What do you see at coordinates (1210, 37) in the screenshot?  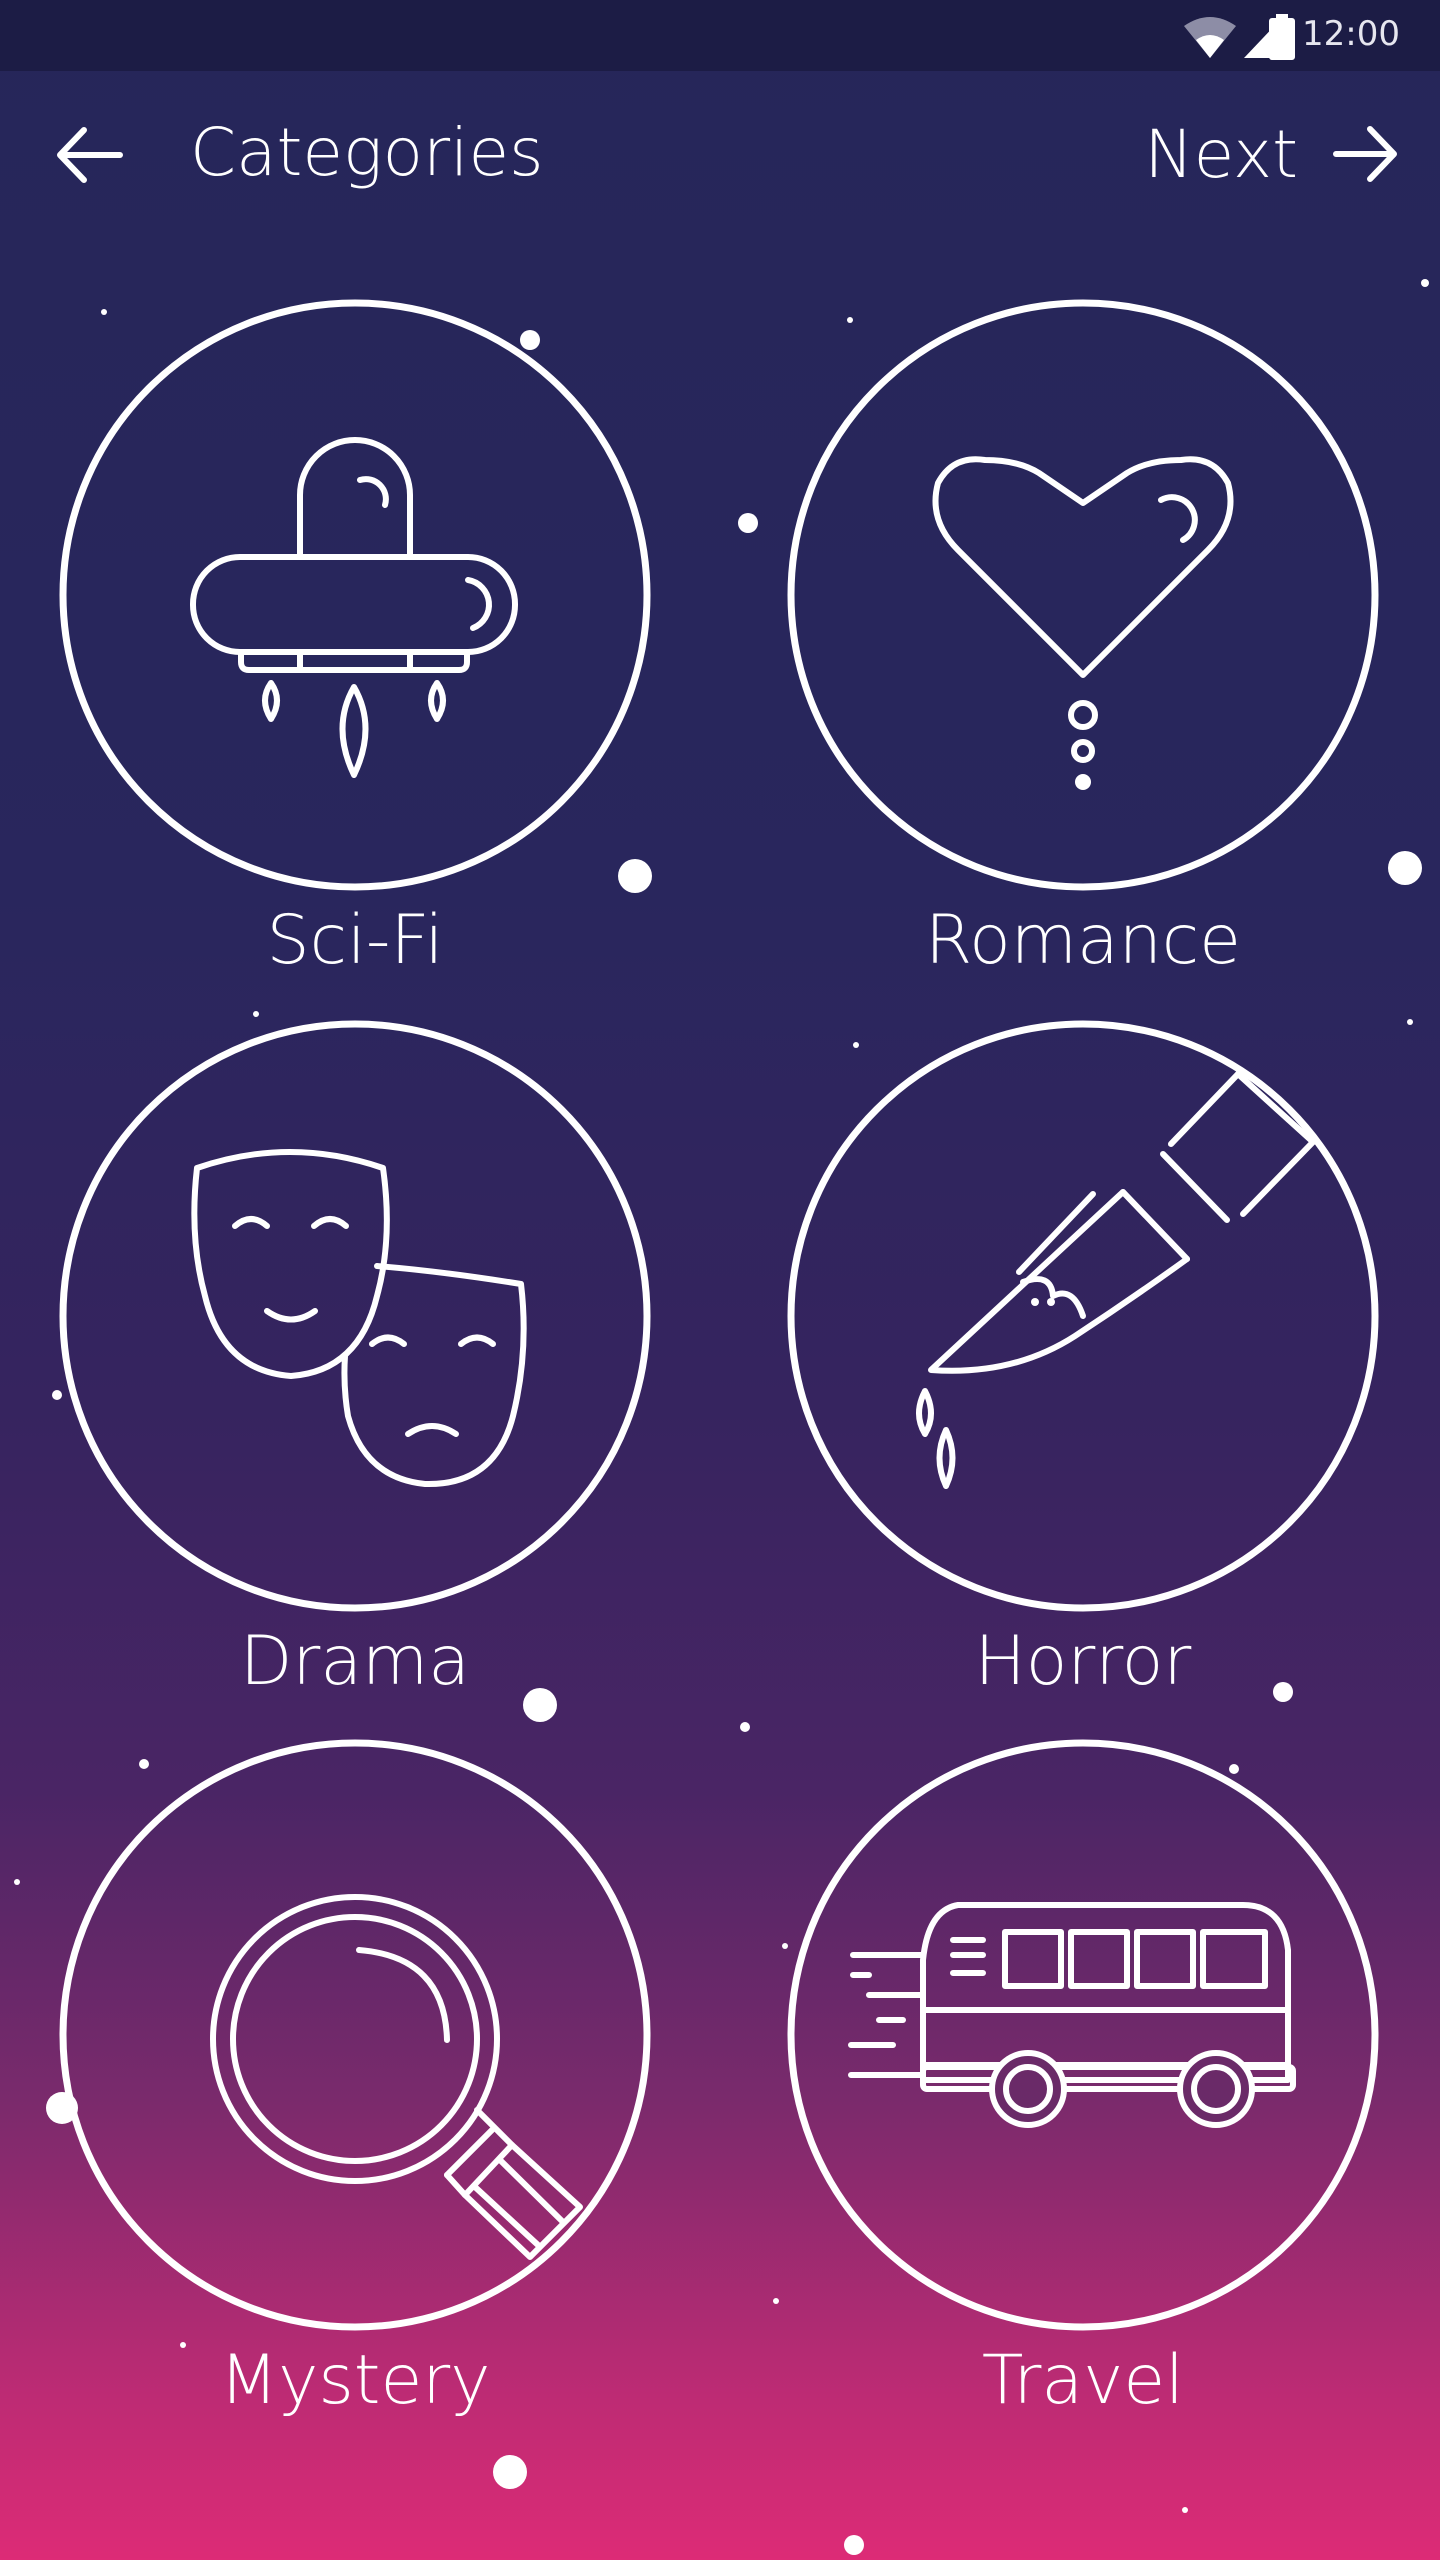 I see `wifi-icon` at bounding box center [1210, 37].